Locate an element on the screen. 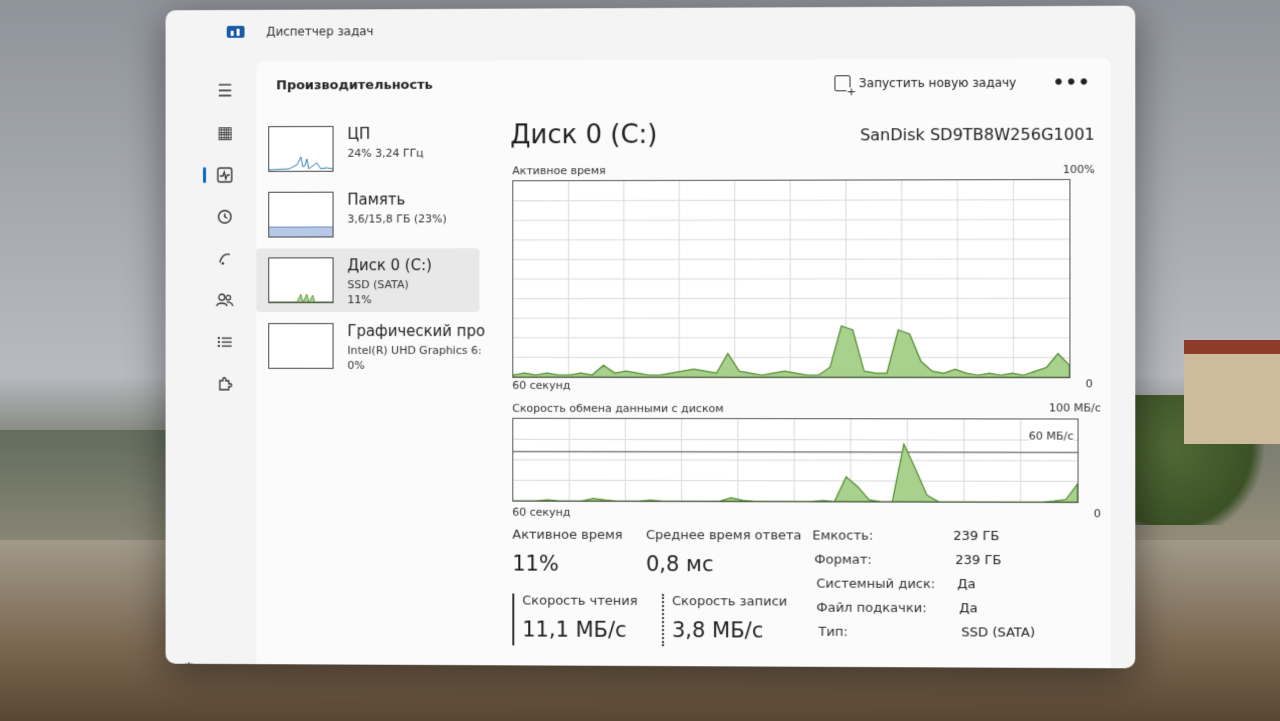 The height and width of the screenshot is (721, 1280). active-time-stat-value: 11% is located at coordinates (535, 564).